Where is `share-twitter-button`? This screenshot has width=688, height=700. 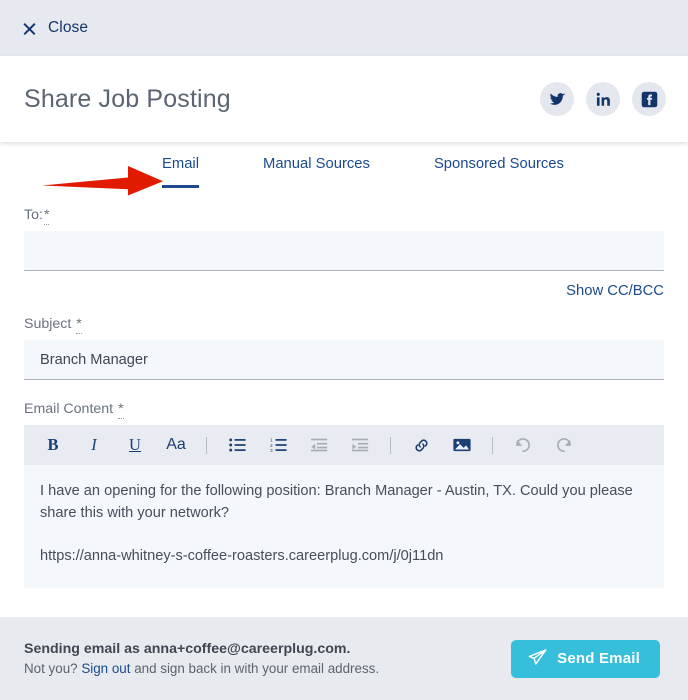 share-twitter-button is located at coordinates (557, 99).